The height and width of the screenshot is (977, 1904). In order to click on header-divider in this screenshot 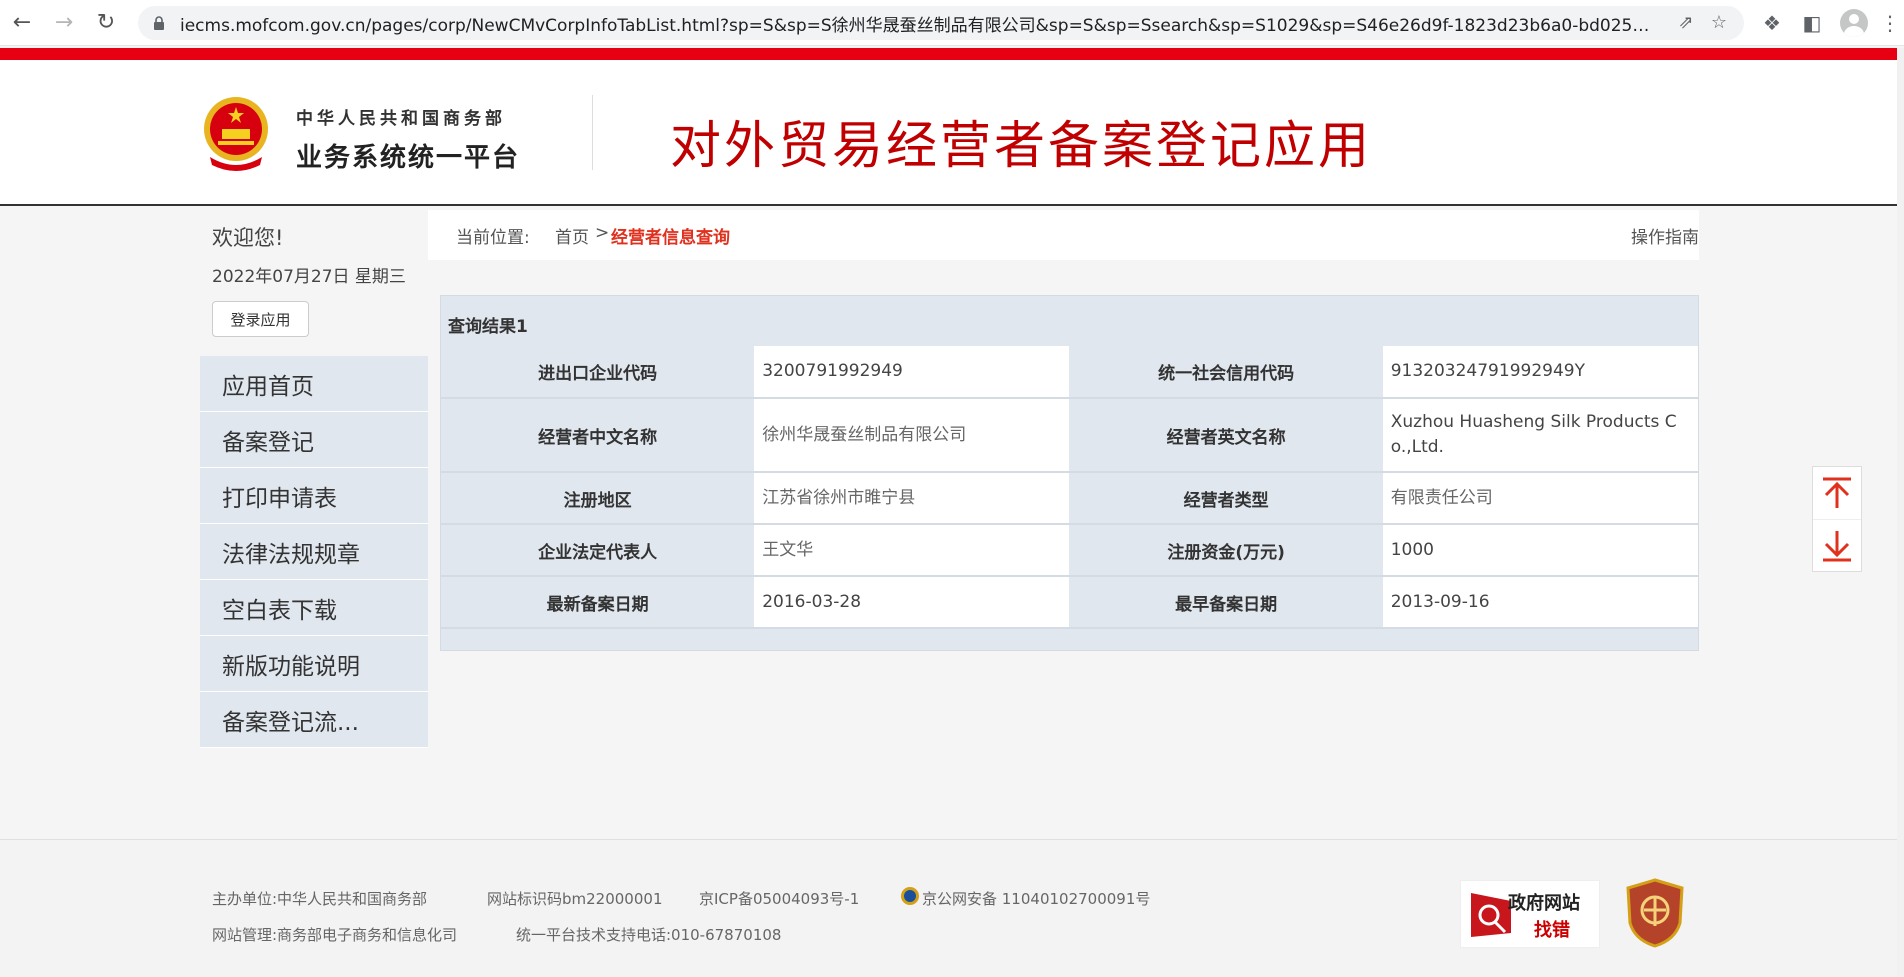, I will do `click(592, 132)`.